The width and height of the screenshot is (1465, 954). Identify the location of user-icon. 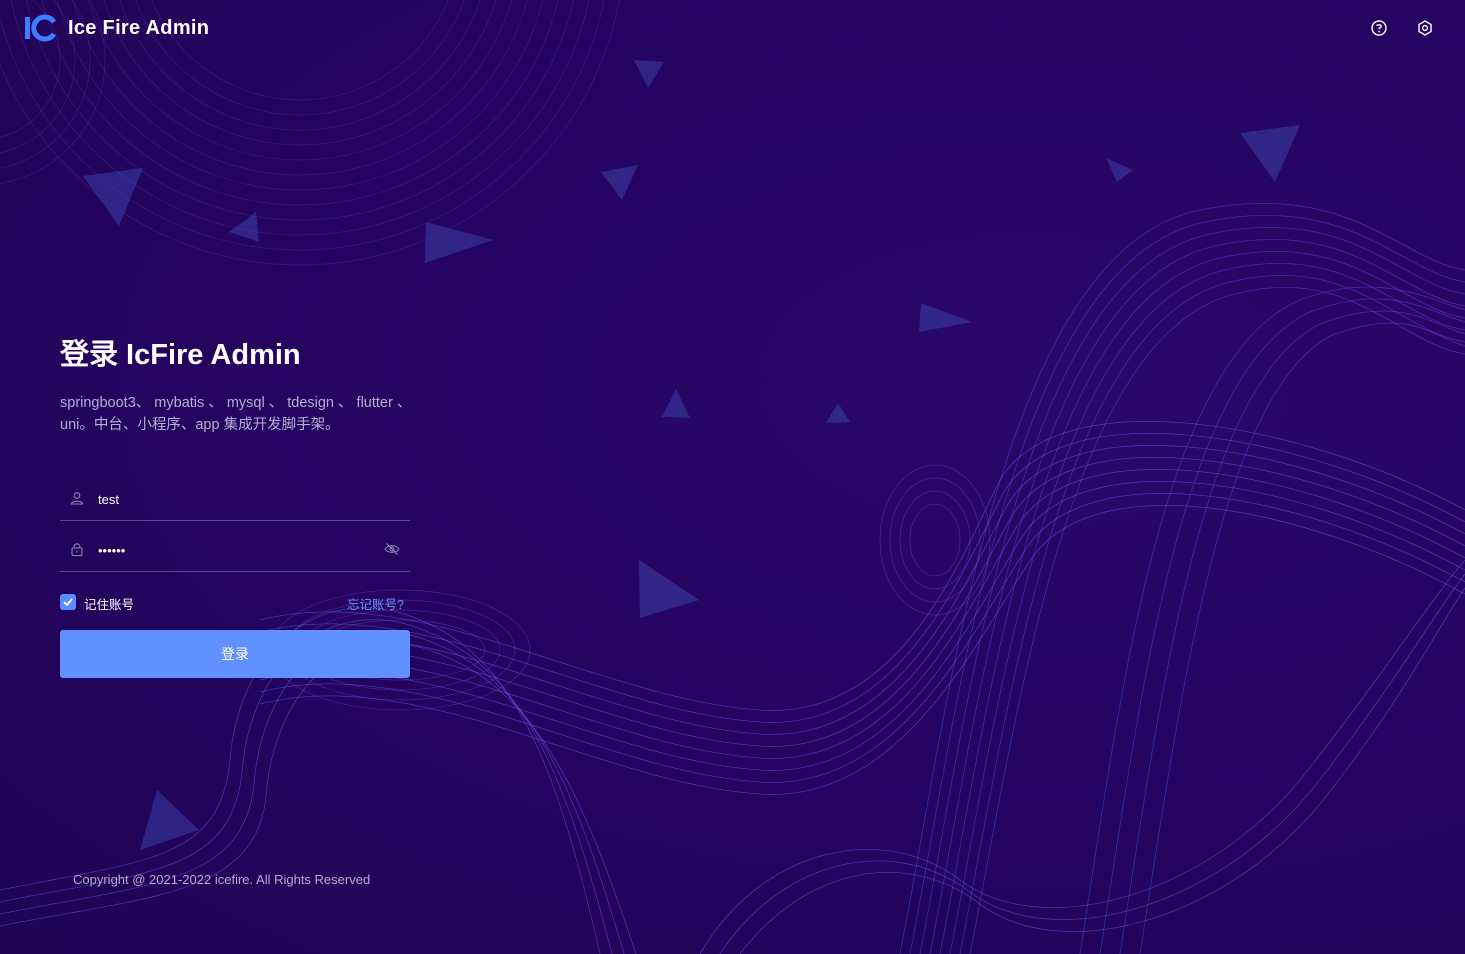
(77, 498).